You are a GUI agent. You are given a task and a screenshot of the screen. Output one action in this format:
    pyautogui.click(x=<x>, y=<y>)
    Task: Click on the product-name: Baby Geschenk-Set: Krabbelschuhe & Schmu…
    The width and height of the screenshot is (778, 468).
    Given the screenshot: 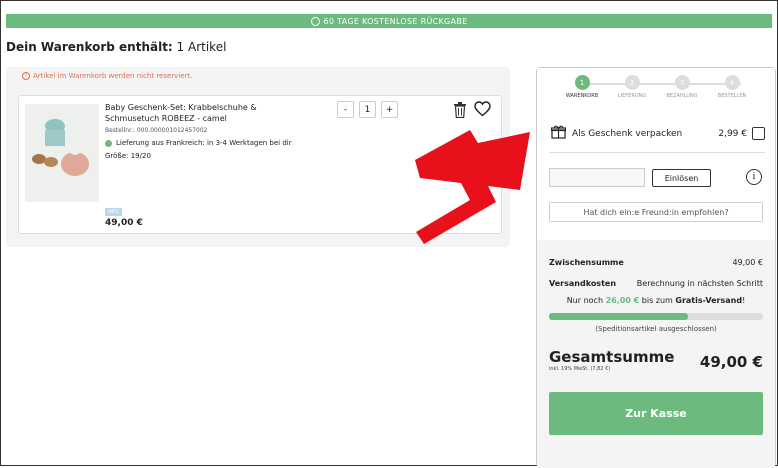 What is the action you would take?
    pyautogui.click(x=195, y=113)
    